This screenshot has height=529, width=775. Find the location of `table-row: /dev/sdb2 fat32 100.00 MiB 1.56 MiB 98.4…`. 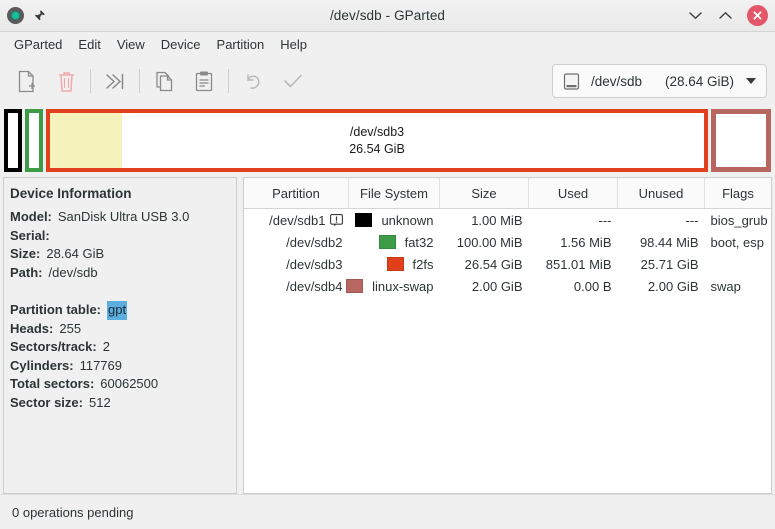

table-row: /dev/sdb2 fat32 100.00 MiB 1.56 MiB 98.4… is located at coordinates (507, 242).